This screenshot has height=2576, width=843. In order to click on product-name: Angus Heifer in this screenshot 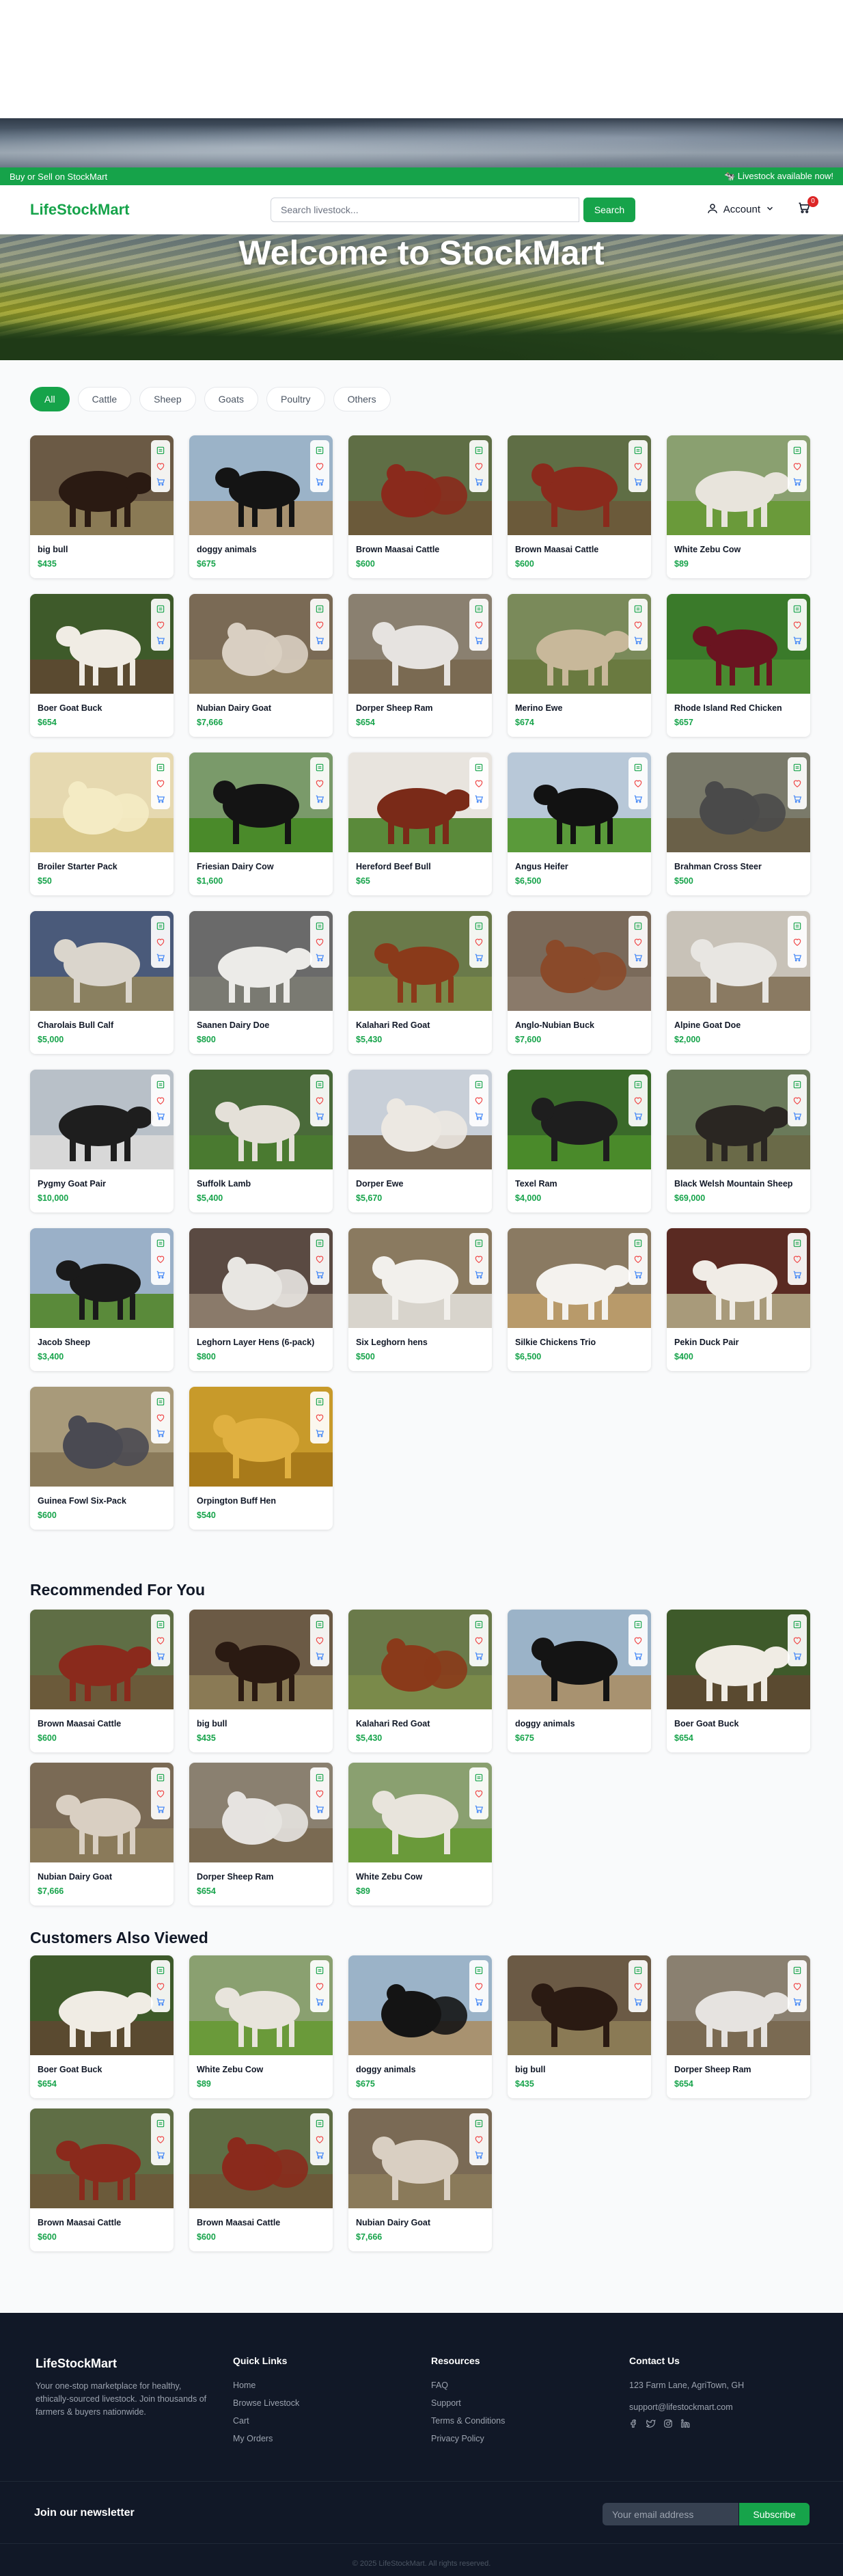, I will do `click(541, 867)`.